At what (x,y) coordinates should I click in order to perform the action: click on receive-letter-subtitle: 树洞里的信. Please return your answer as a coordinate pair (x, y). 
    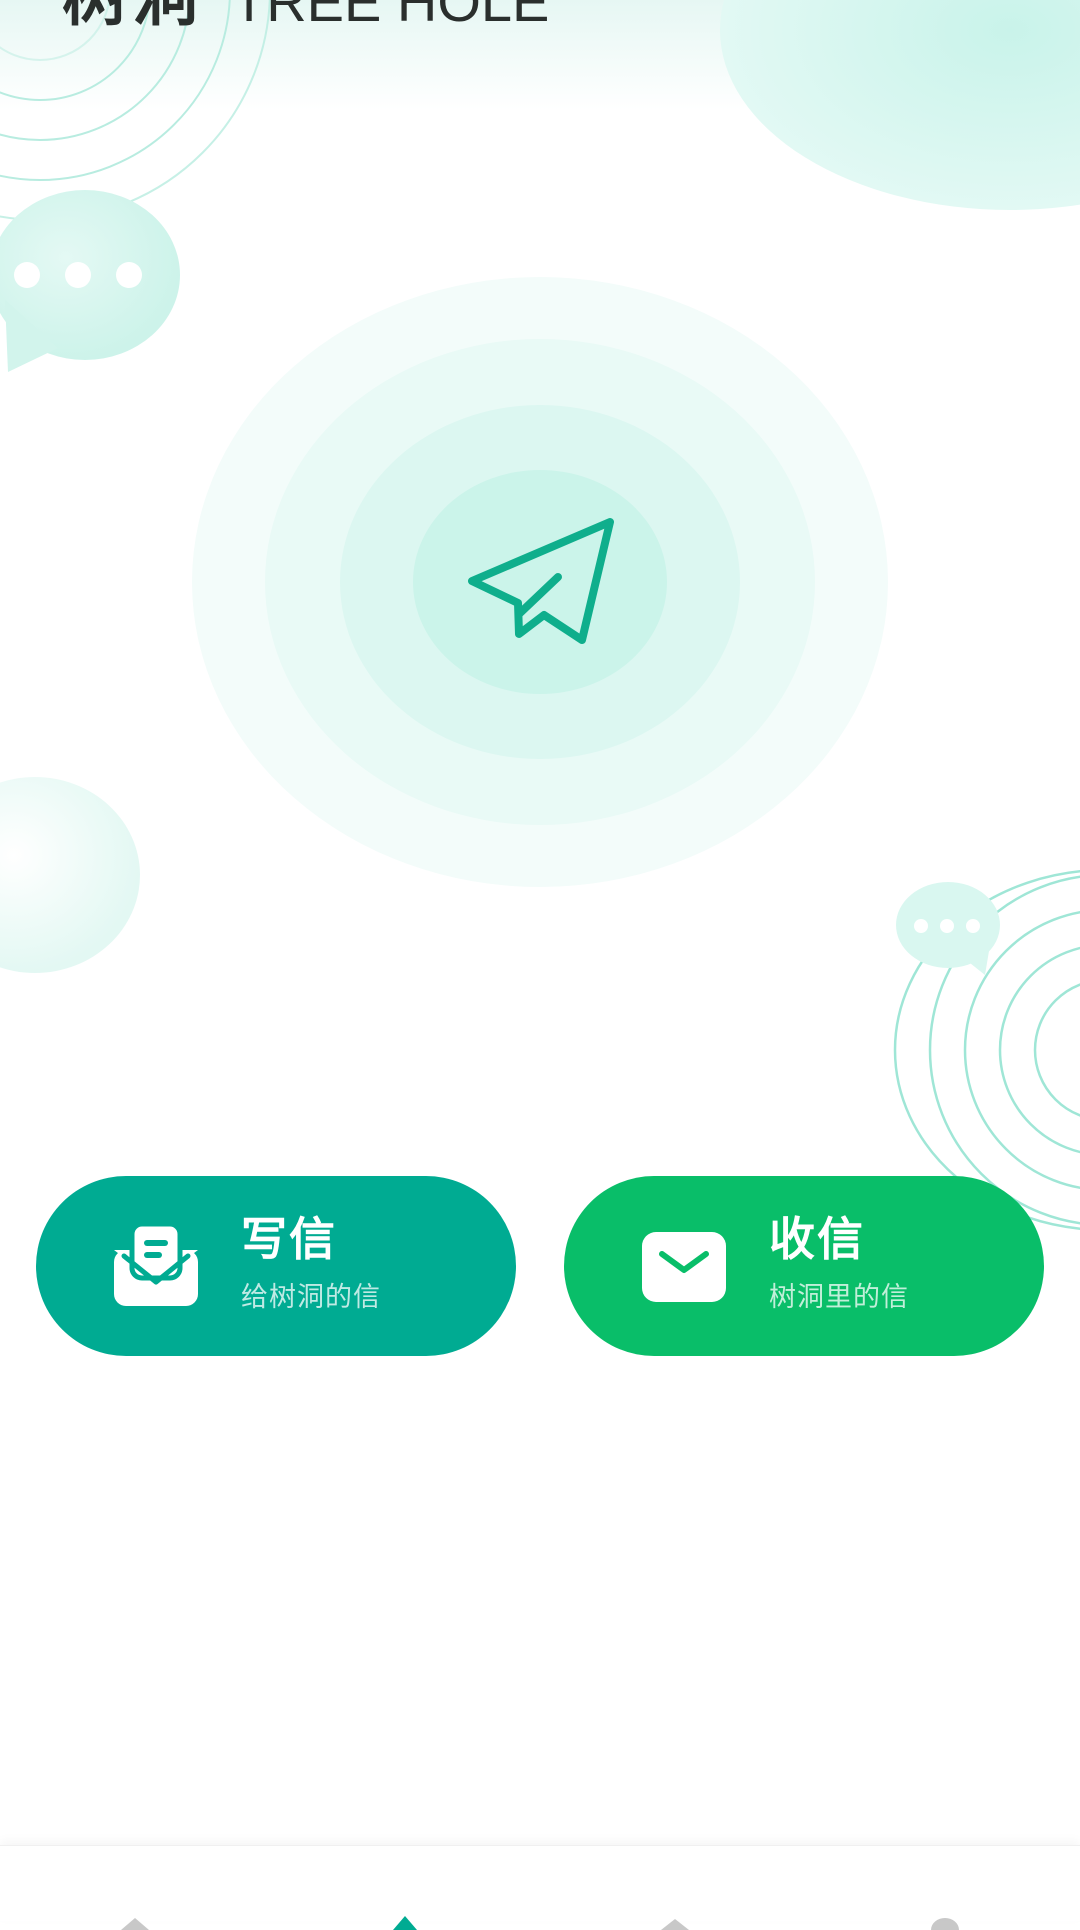
    Looking at the image, I should click on (839, 1297).